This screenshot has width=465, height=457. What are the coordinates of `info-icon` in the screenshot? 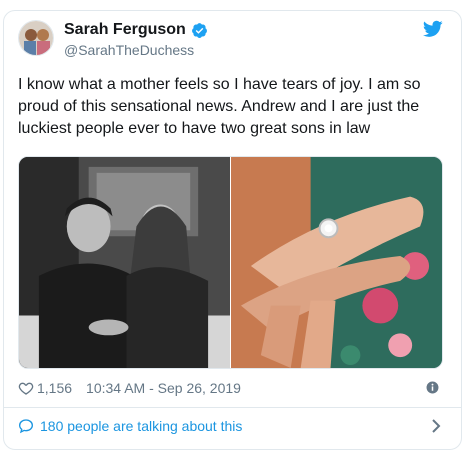 It's located at (432, 387).